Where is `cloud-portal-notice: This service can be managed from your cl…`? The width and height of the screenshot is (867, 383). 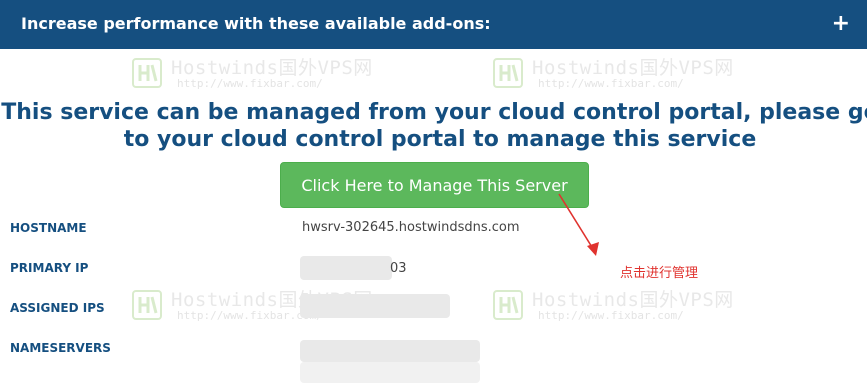
cloud-portal-notice: This service can be managed from your cl… is located at coordinates (434, 126).